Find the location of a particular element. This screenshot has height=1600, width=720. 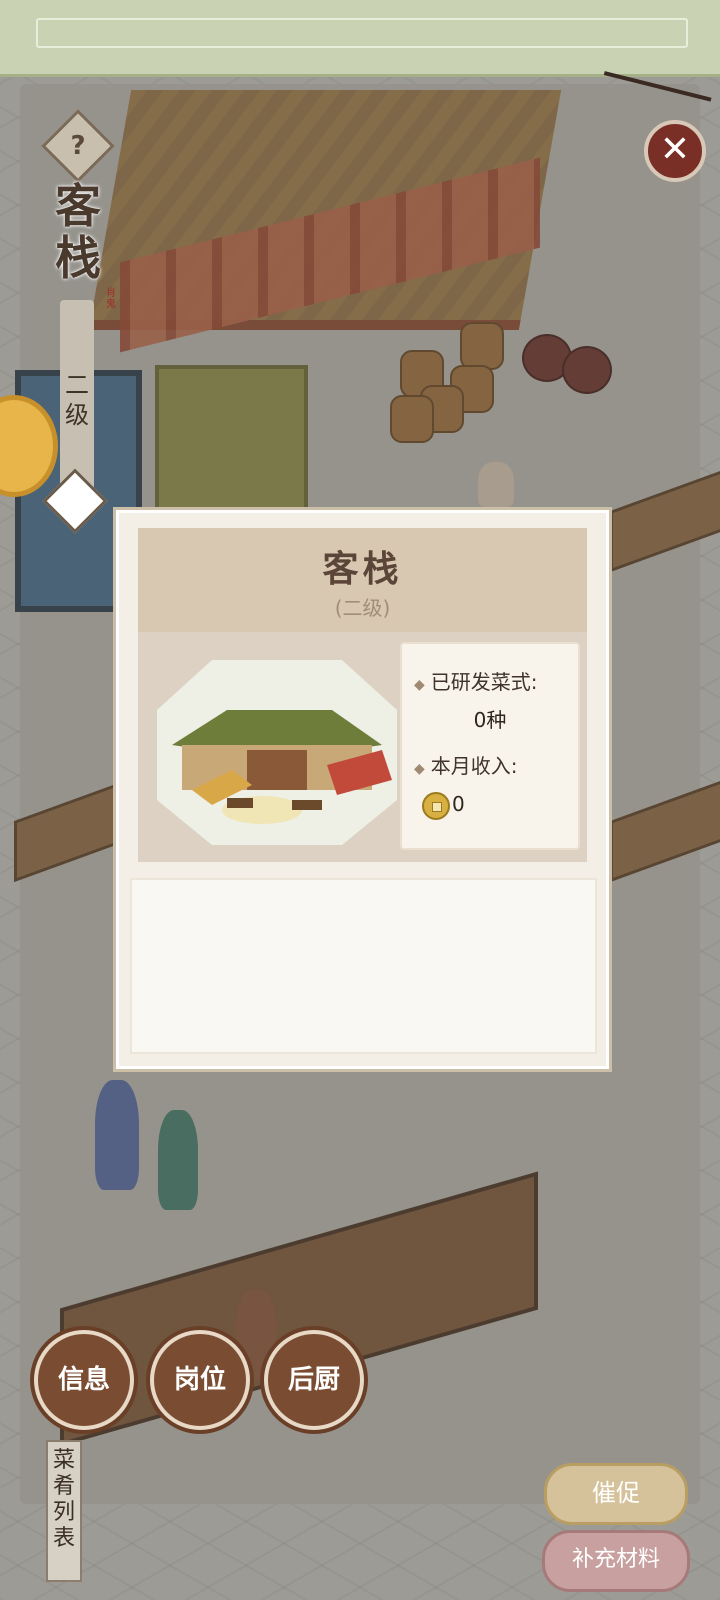

close-icon: ✕ is located at coordinates (675, 149).